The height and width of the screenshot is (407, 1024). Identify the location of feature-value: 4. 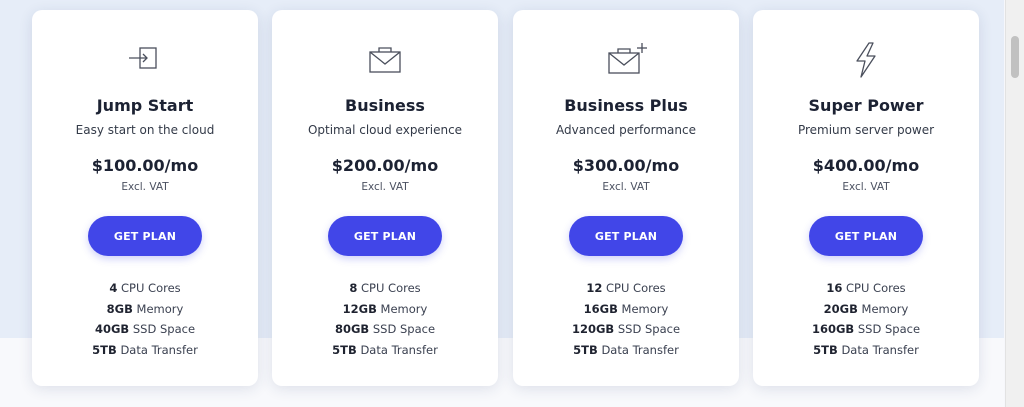
(113, 288).